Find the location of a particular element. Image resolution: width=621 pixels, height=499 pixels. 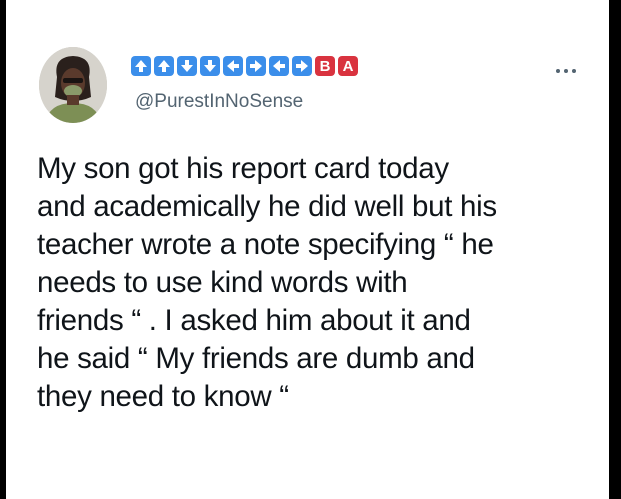

display-name-emoji-row: B A is located at coordinates (244, 69).